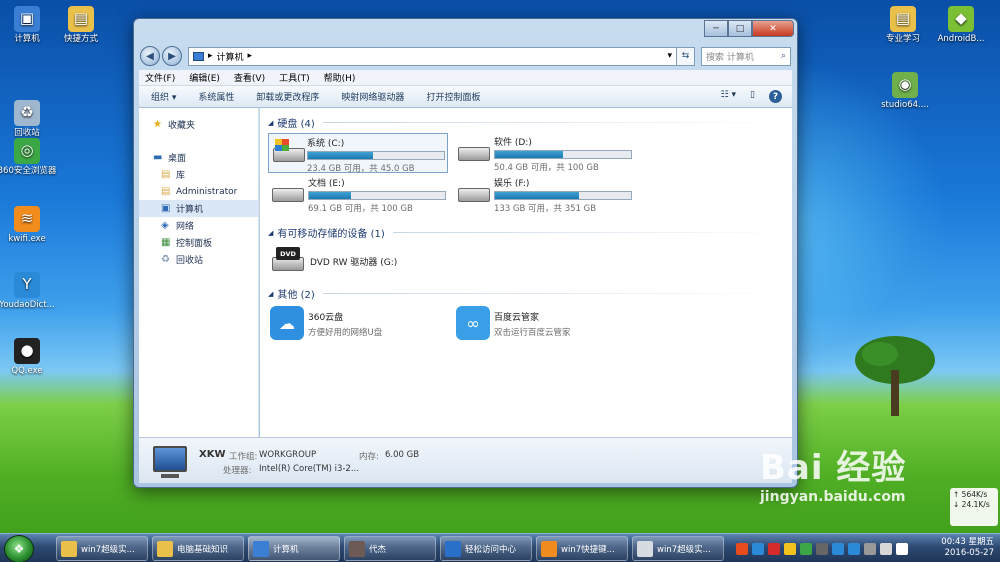 Image resolution: width=1000 pixels, height=562 pixels. Describe the element at coordinates (563, 195) in the screenshot. I see `drive-usage-bar` at that location.